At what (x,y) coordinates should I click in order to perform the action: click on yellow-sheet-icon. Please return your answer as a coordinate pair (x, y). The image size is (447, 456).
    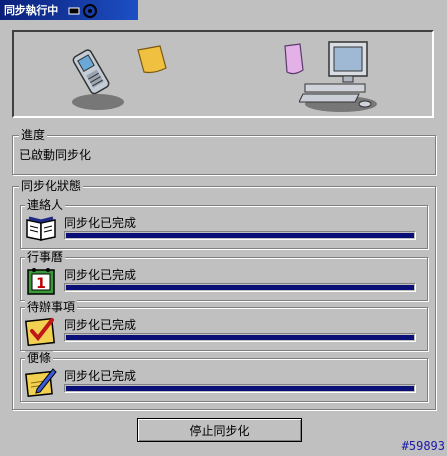
    Looking at the image, I should click on (152, 59).